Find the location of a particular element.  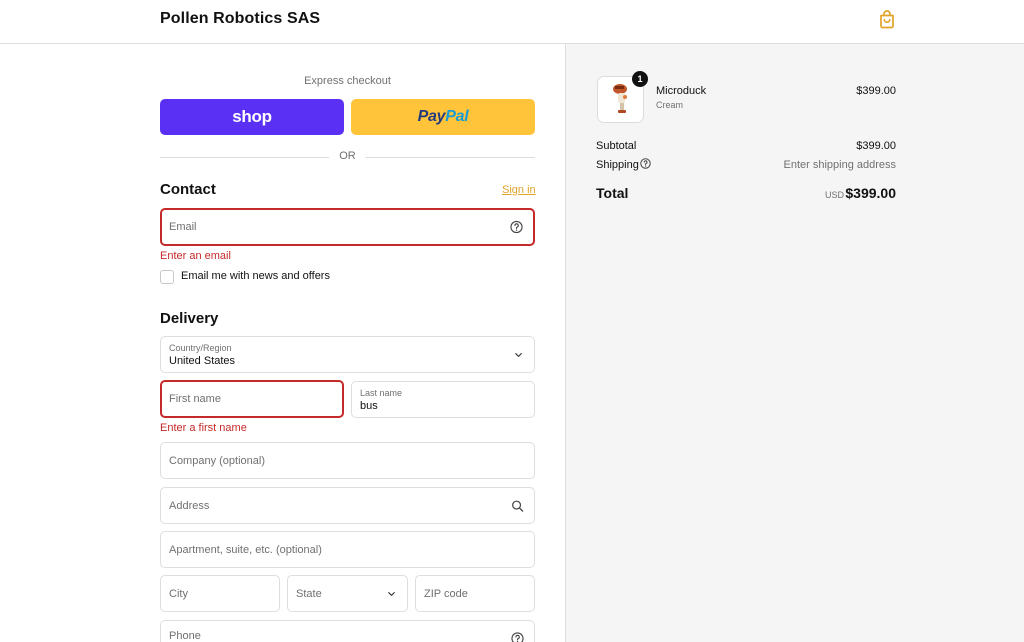

store-name: Pollen Robotics SAS is located at coordinates (240, 19).